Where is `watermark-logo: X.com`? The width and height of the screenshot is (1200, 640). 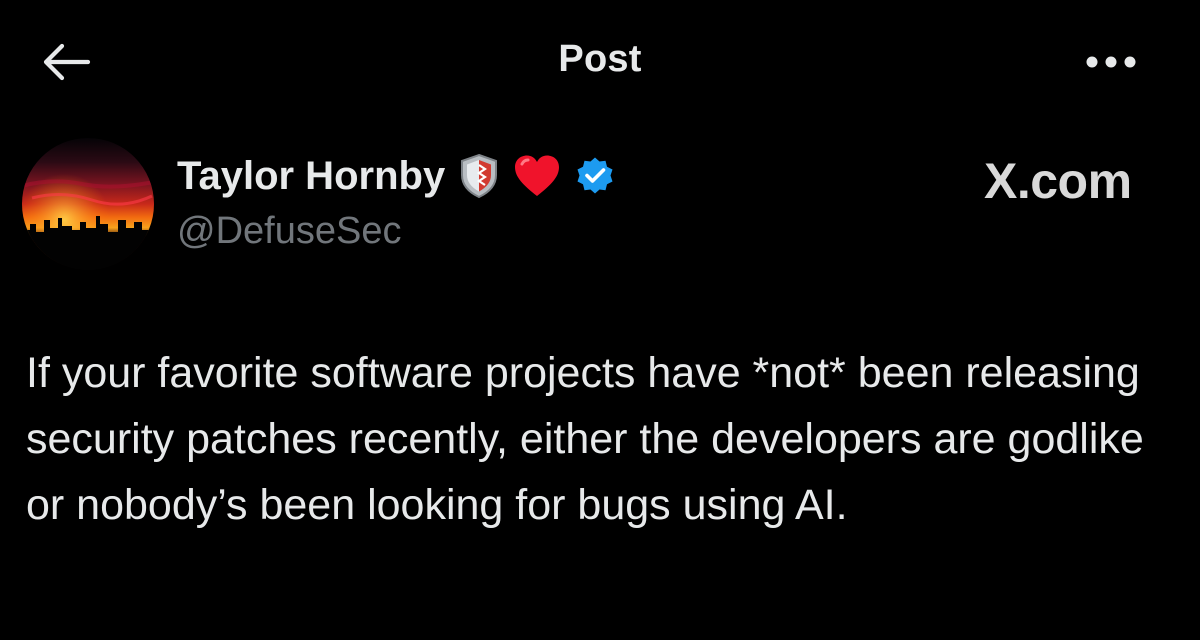
watermark-logo: X.com is located at coordinates (1058, 181).